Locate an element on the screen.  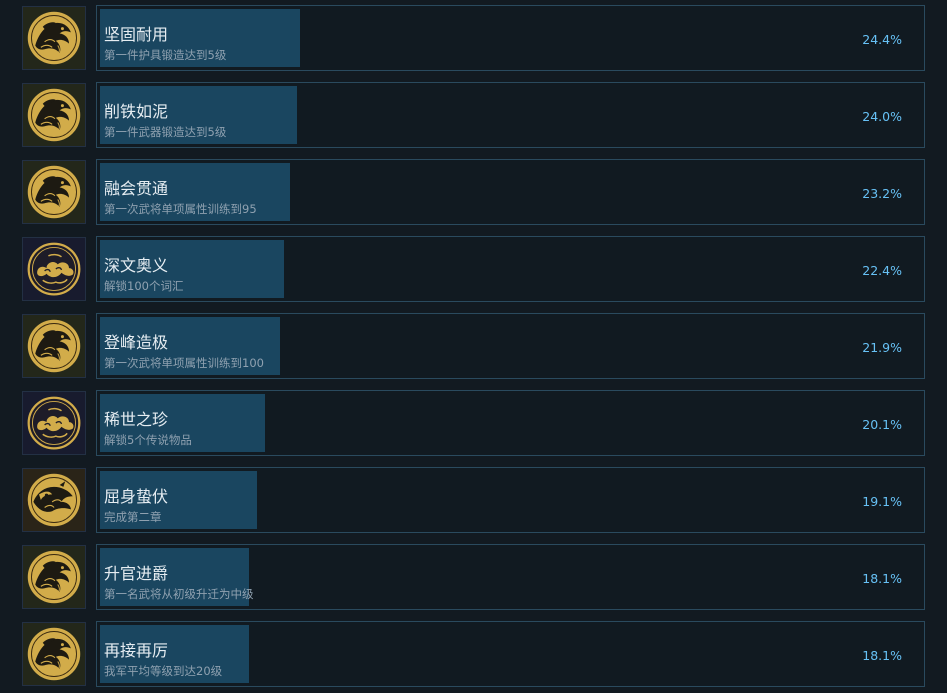
achievement-progress-panel: 削铁如泥第一件武器锻造达到5级 24.0% is located at coordinates (510, 115).